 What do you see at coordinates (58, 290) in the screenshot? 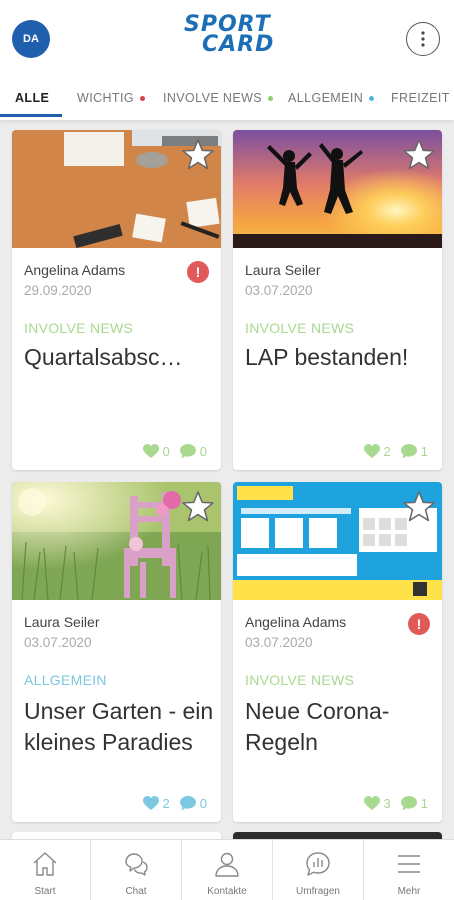
I see `post-date: 29.09.2020` at bounding box center [58, 290].